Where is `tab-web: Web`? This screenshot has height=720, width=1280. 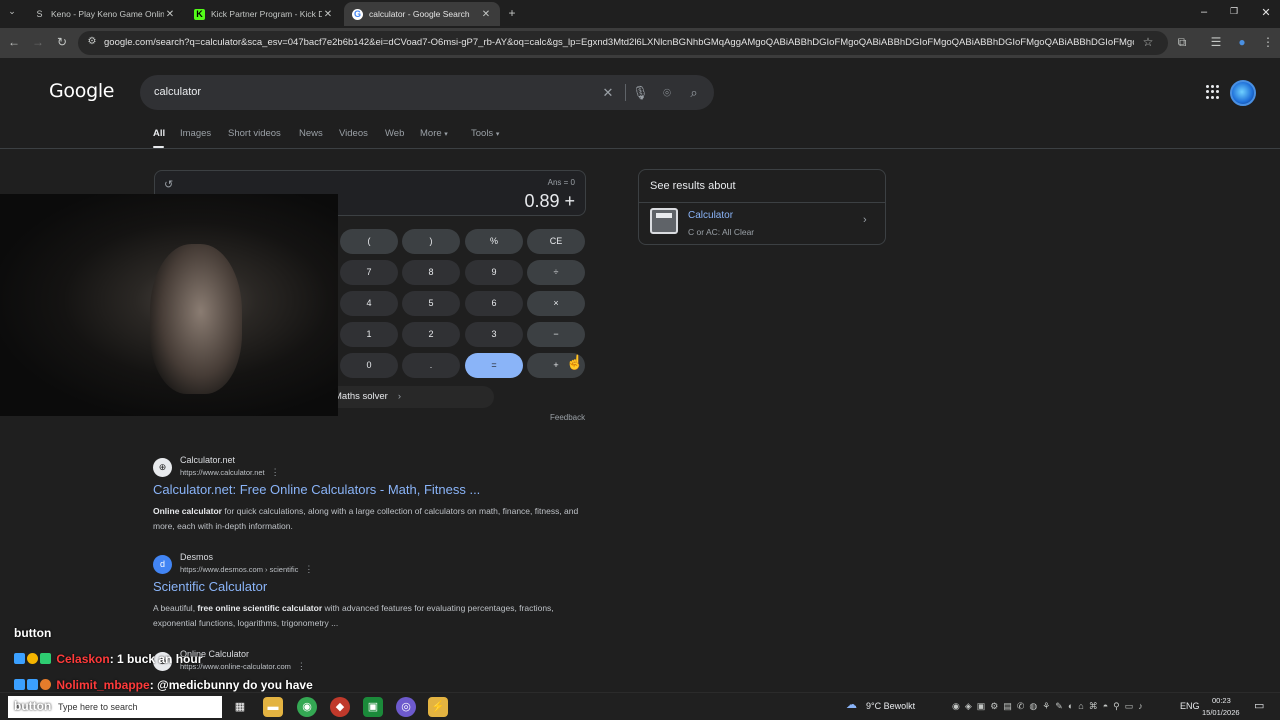 tab-web: Web is located at coordinates (394, 133).